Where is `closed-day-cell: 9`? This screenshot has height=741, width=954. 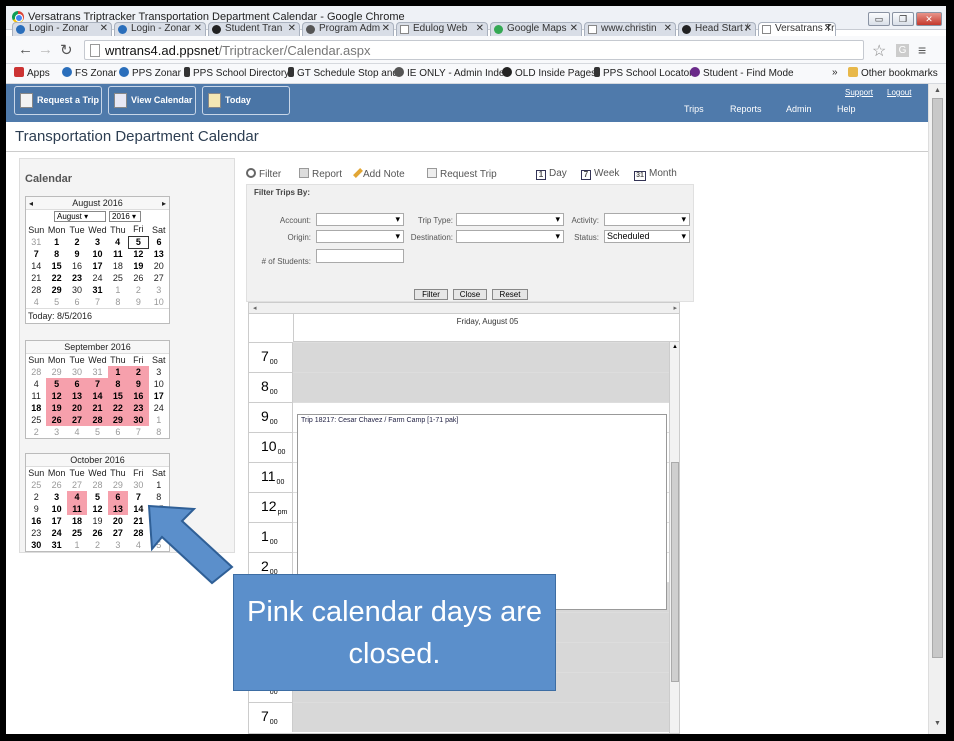 closed-day-cell: 9 is located at coordinates (138, 384).